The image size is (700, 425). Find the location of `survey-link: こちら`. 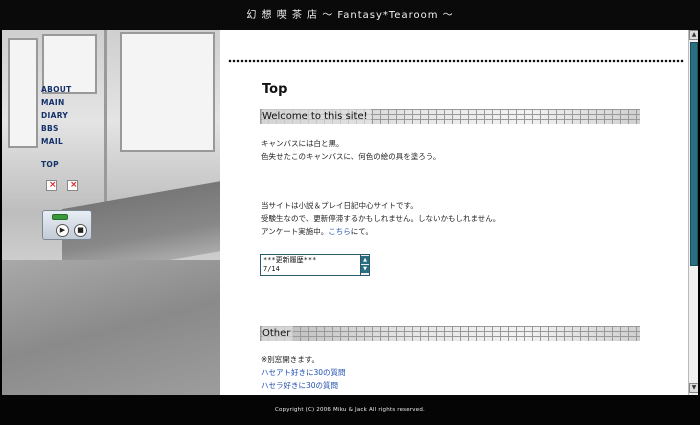

survey-link: こちら is located at coordinates (339, 231).